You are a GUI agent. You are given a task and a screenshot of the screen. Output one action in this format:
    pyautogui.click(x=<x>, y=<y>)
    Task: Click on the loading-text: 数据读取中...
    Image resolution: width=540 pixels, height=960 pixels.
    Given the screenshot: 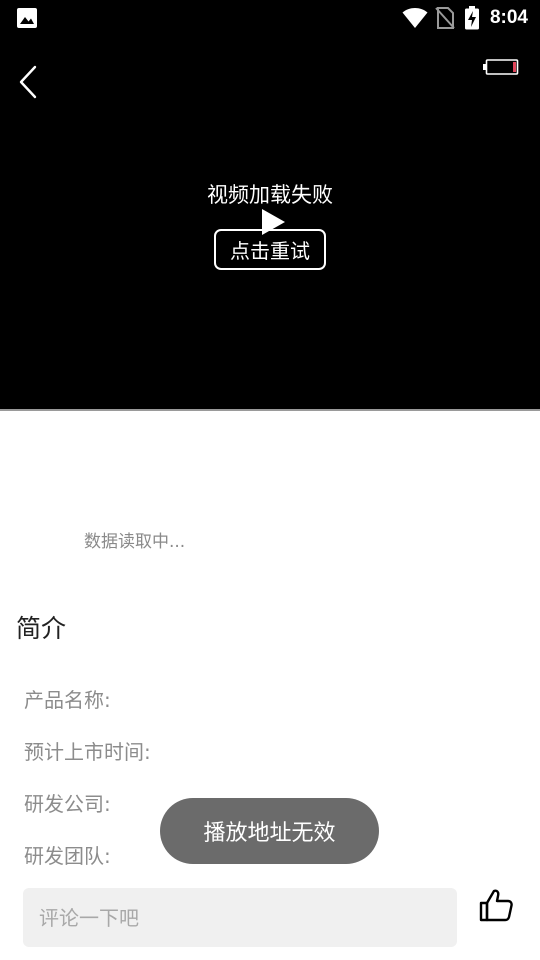 What is the action you would take?
    pyautogui.click(x=135, y=542)
    